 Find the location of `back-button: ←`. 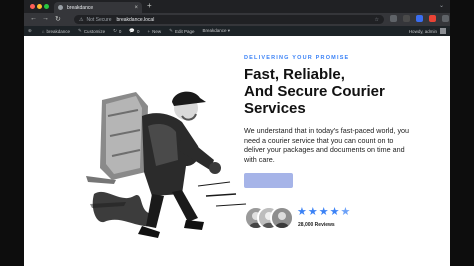

back-button: ← is located at coordinates (33, 18).